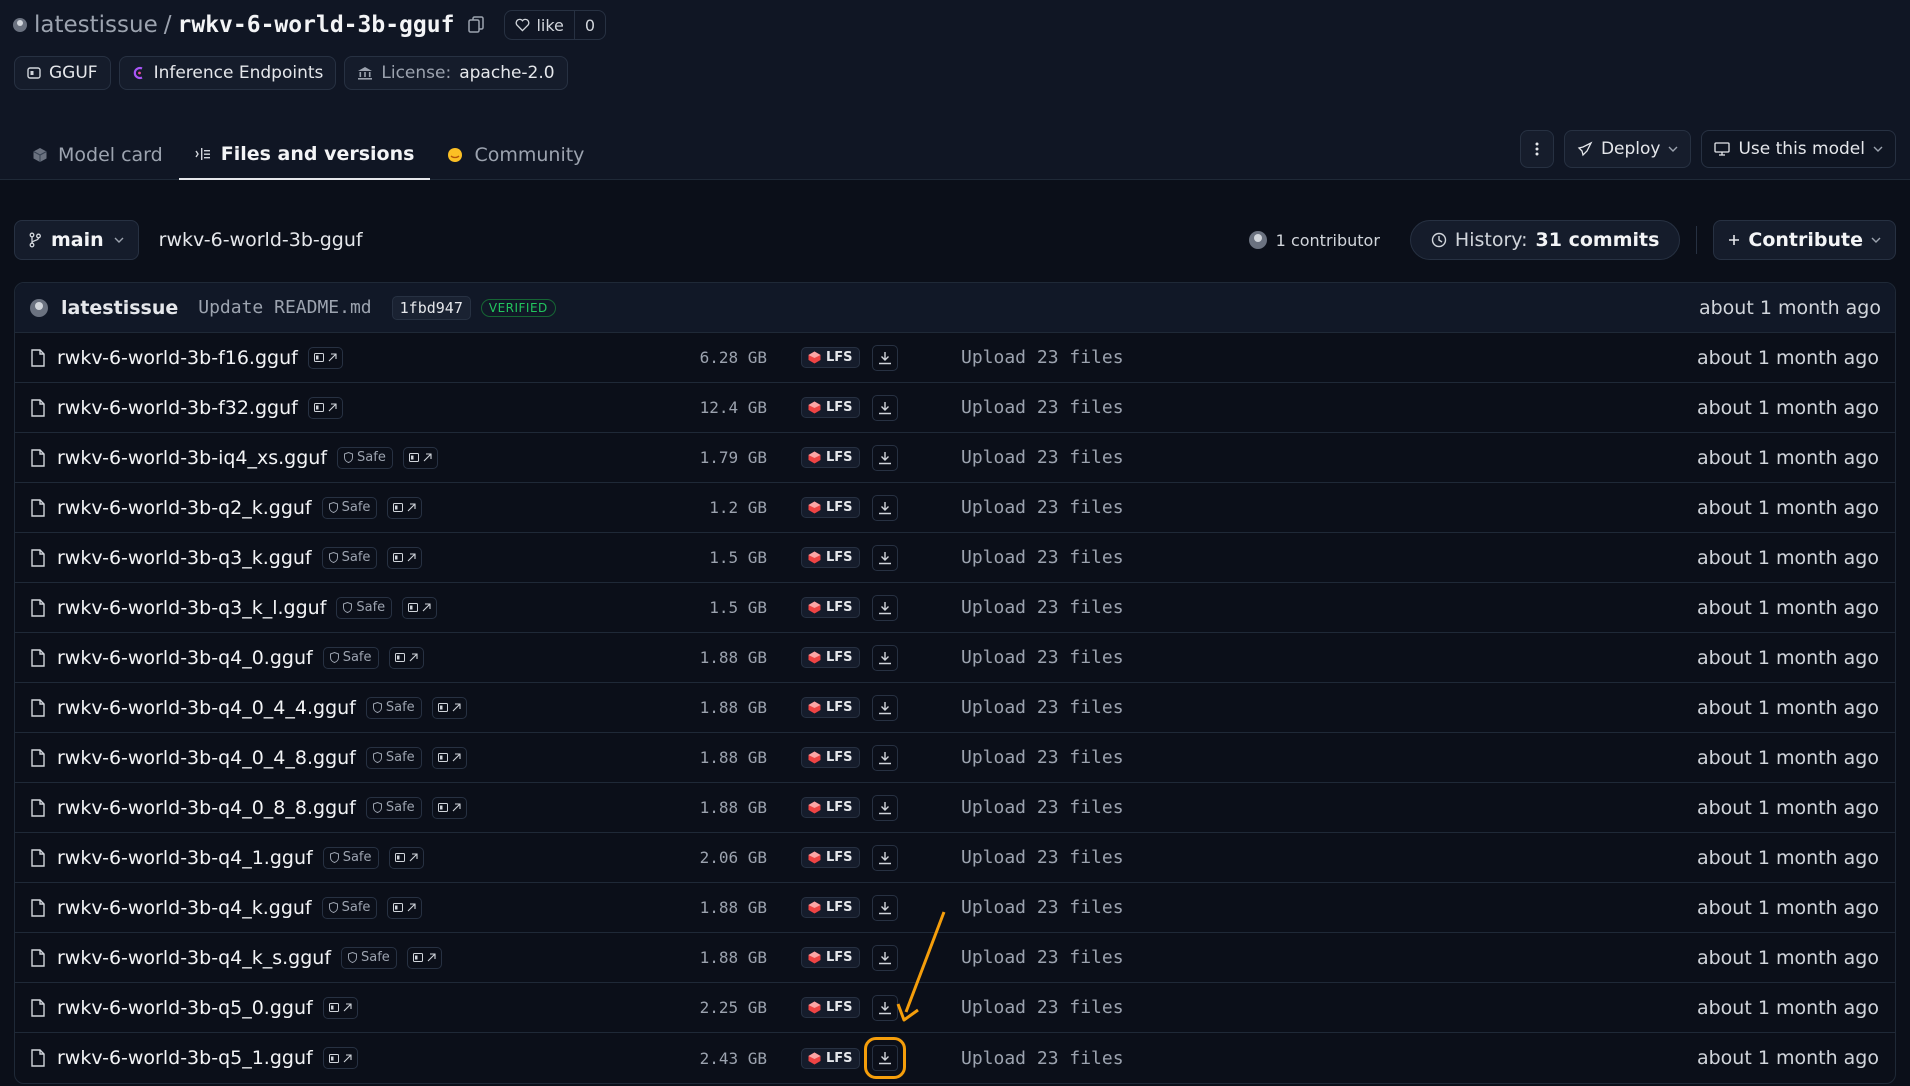 This screenshot has width=1910, height=1086. Describe the element at coordinates (185, 1058) in the screenshot. I see `file-name-link: rwkv-6-world-3b-q5_1.gguf` at that location.